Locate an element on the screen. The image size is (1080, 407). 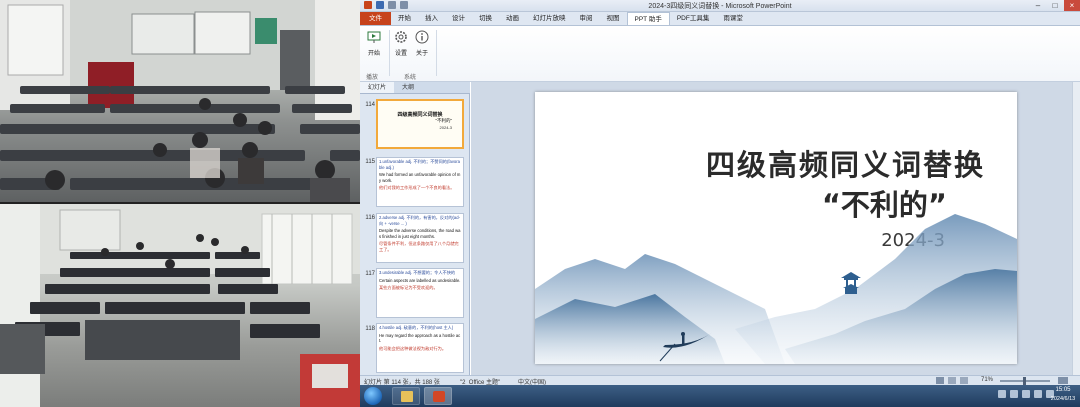
tab-rain-classroom: 雨课堂 is located at coordinates (733, 18).